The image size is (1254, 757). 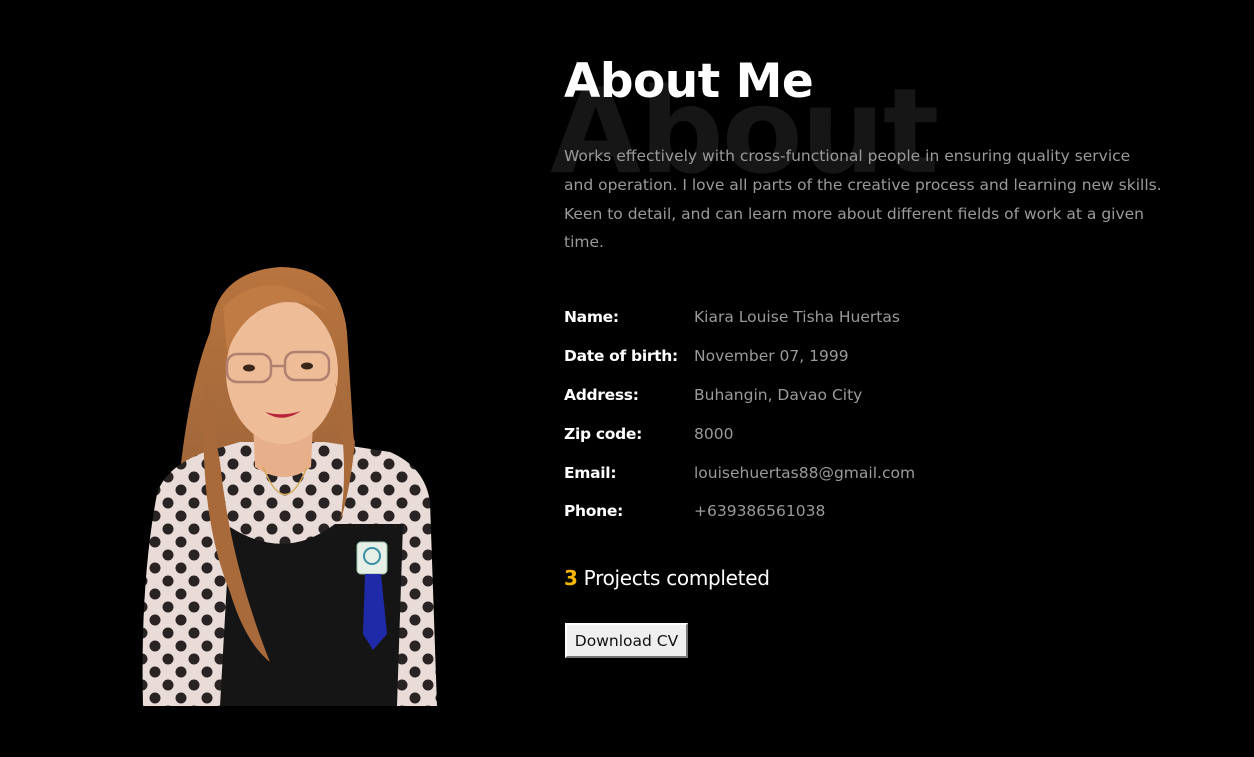 I want to click on info-label: Phone:, so click(x=593, y=511).